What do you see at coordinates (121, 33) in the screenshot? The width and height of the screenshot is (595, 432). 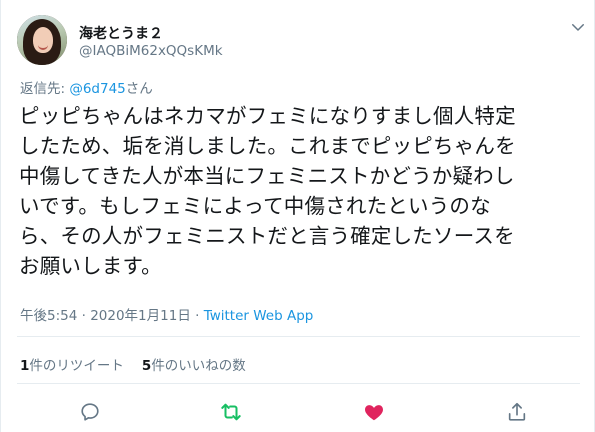 I see `display-name: 海老とうま２` at bounding box center [121, 33].